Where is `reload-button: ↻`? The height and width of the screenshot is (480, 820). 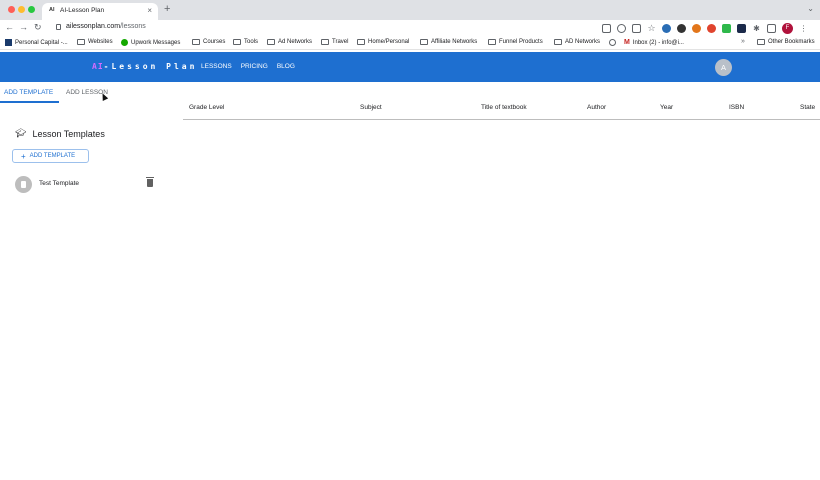 reload-button: ↻ is located at coordinates (38, 27).